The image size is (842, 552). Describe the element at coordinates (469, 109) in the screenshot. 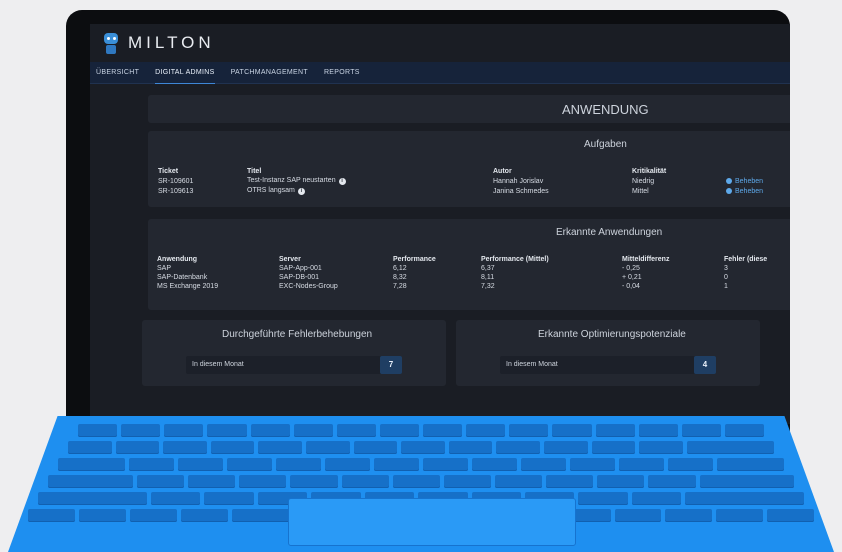

I see `header-card: ANWENDUNG` at that location.